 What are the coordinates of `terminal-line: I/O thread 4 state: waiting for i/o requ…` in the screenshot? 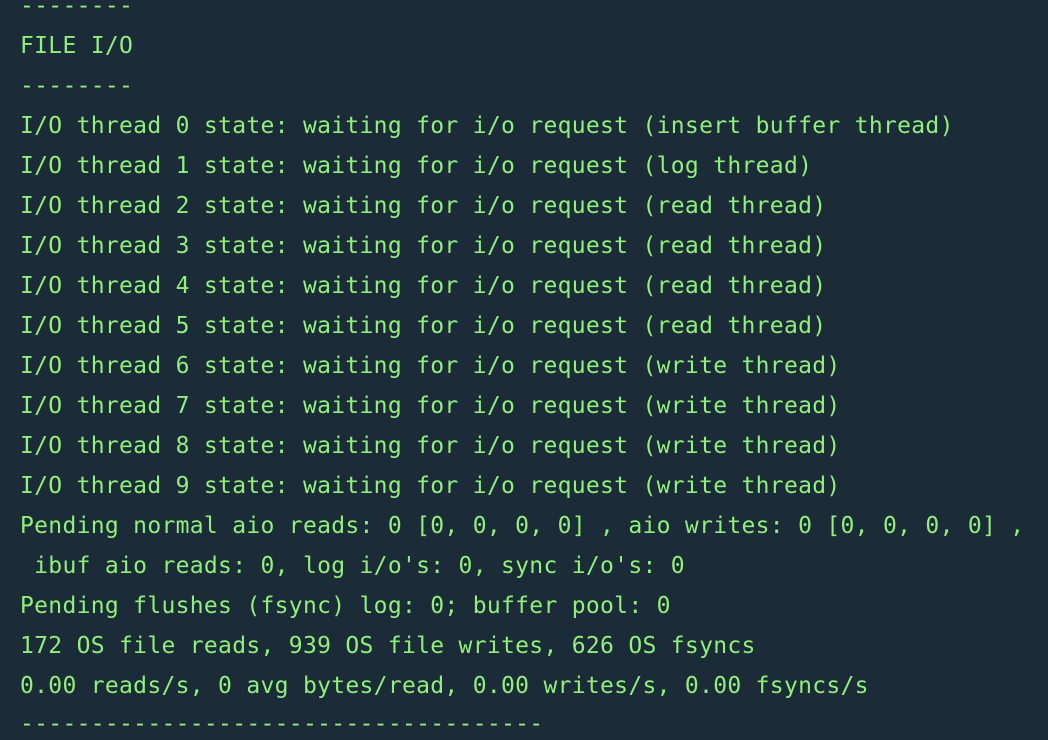 It's located at (423, 286).